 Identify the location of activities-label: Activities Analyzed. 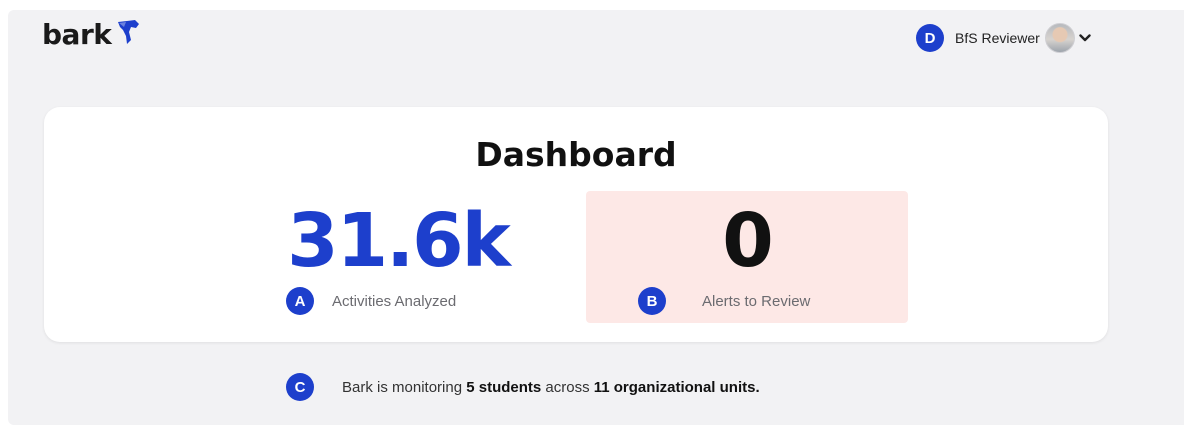
(394, 301).